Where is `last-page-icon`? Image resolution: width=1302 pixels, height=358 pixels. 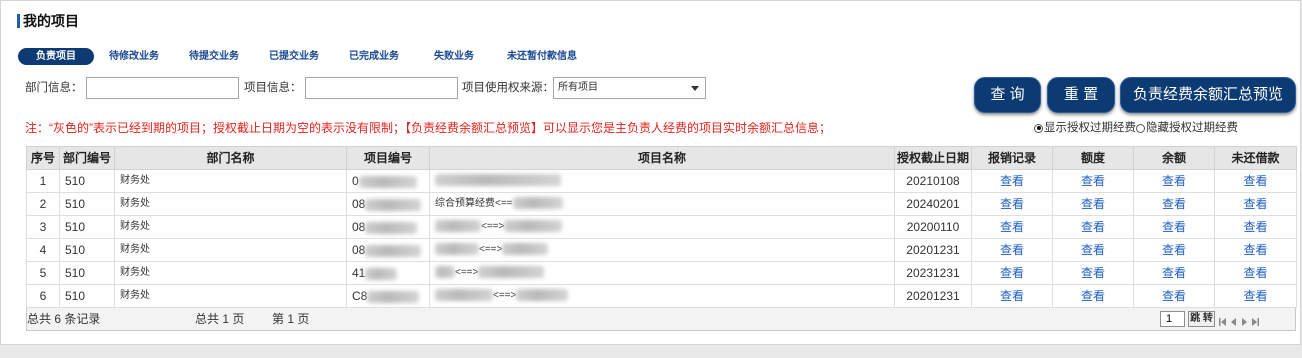
last-page-icon is located at coordinates (1255, 320).